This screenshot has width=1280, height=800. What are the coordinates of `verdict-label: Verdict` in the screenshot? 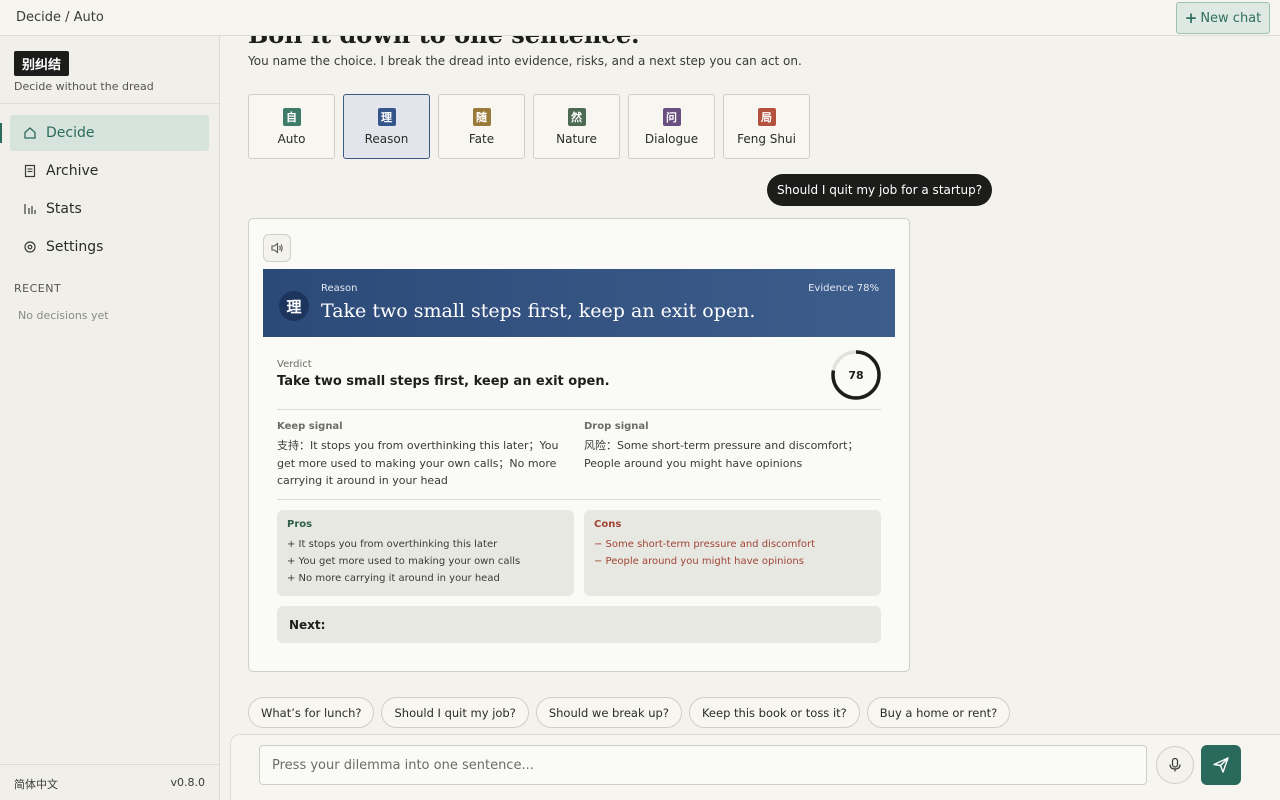 It's located at (294, 364).